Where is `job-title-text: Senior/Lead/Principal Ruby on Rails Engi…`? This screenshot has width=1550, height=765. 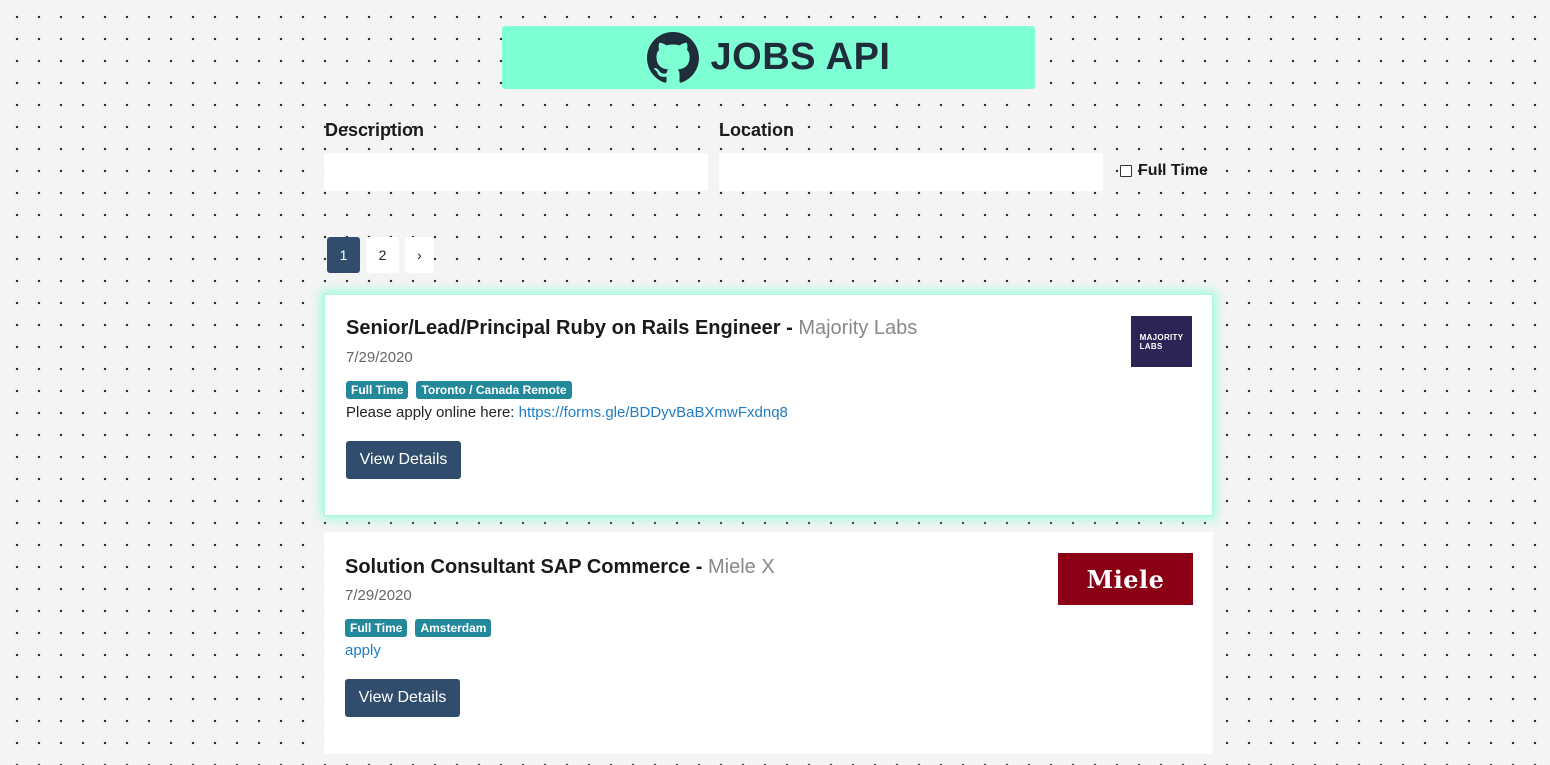
job-title-text: Senior/Lead/Principal Ruby on Rails Engi… is located at coordinates (563, 328).